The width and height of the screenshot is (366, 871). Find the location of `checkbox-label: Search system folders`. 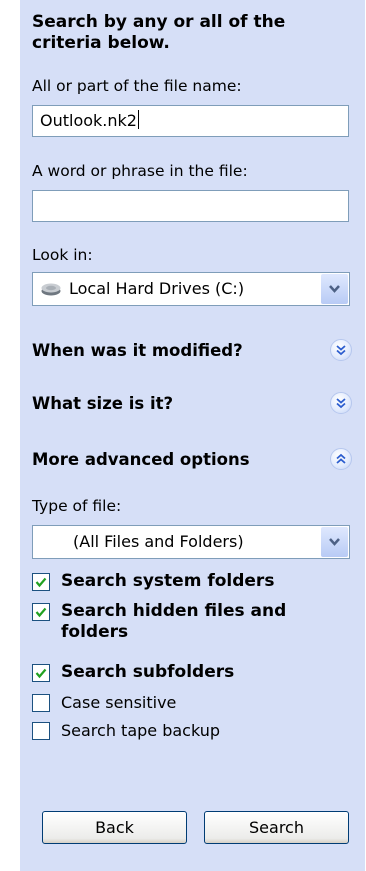

checkbox-label: Search system folders is located at coordinates (168, 581).